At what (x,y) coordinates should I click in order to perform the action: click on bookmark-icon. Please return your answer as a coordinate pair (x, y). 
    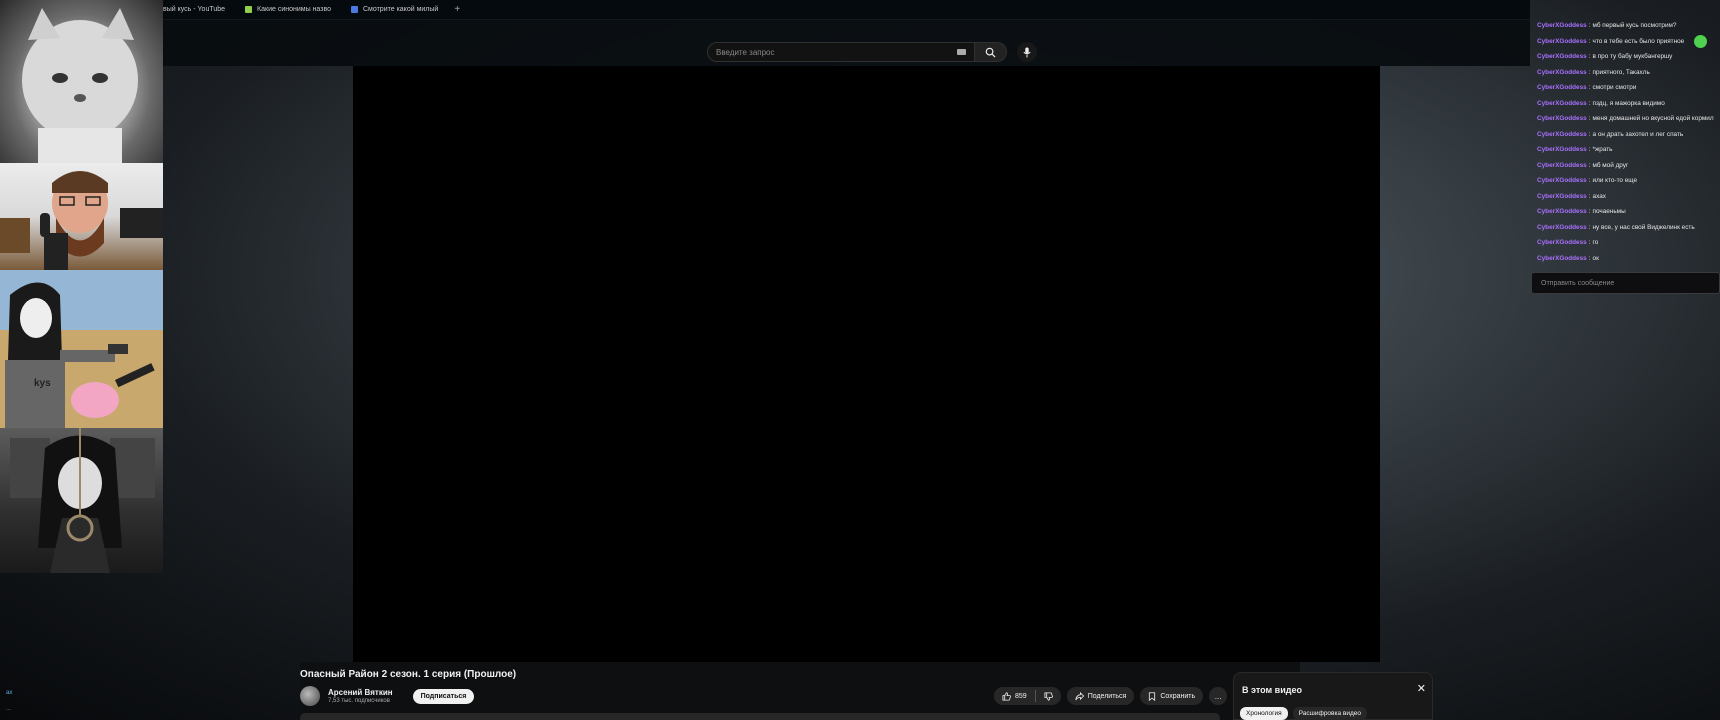
    Looking at the image, I should click on (1152, 696).